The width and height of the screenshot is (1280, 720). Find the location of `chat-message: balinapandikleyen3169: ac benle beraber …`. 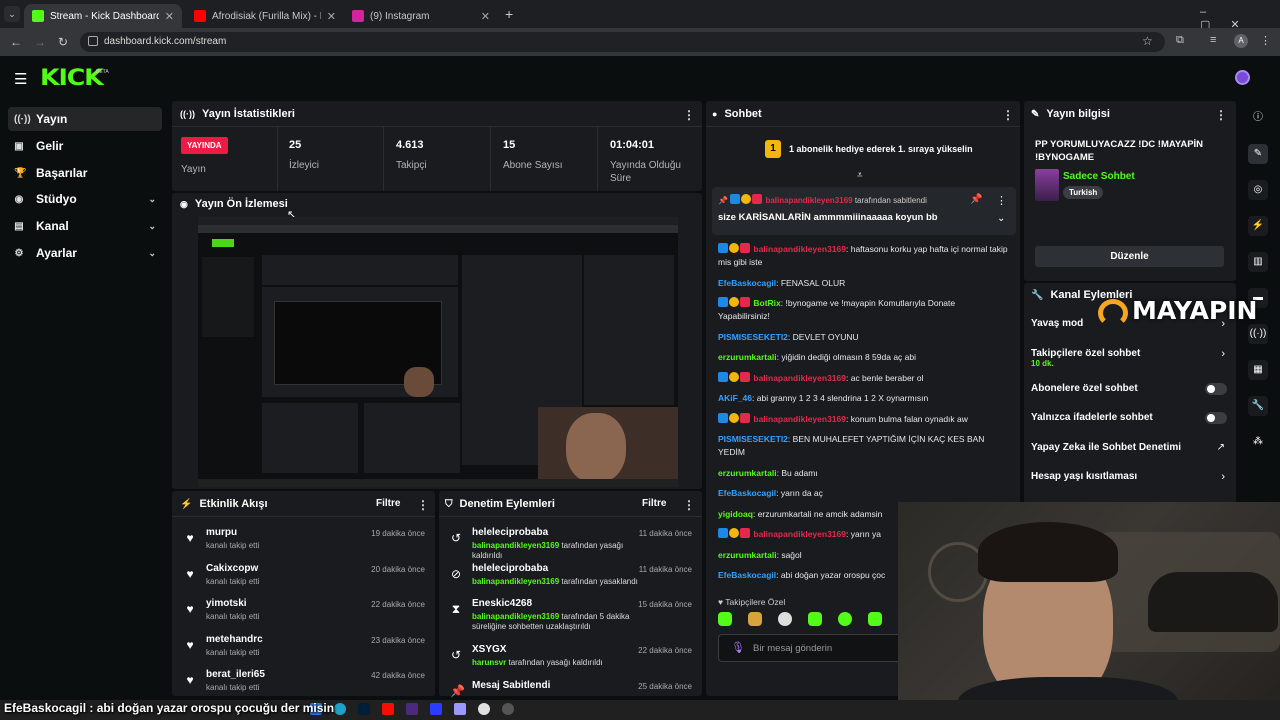

chat-message: balinapandikleyen3169: ac benle beraber … is located at coordinates (863, 378).